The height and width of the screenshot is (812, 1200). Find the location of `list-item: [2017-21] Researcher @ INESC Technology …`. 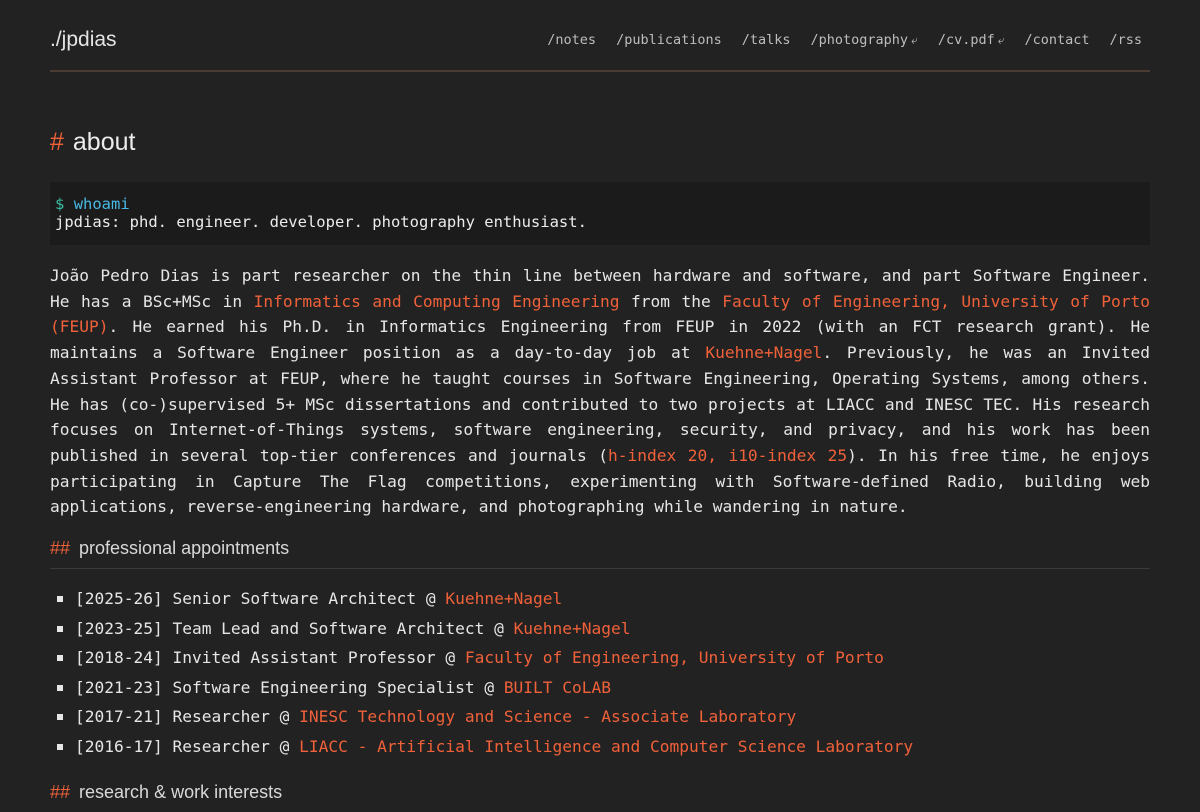

list-item: [2017-21] Researcher @ INESC Technology … is located at coordinates (600, 717).